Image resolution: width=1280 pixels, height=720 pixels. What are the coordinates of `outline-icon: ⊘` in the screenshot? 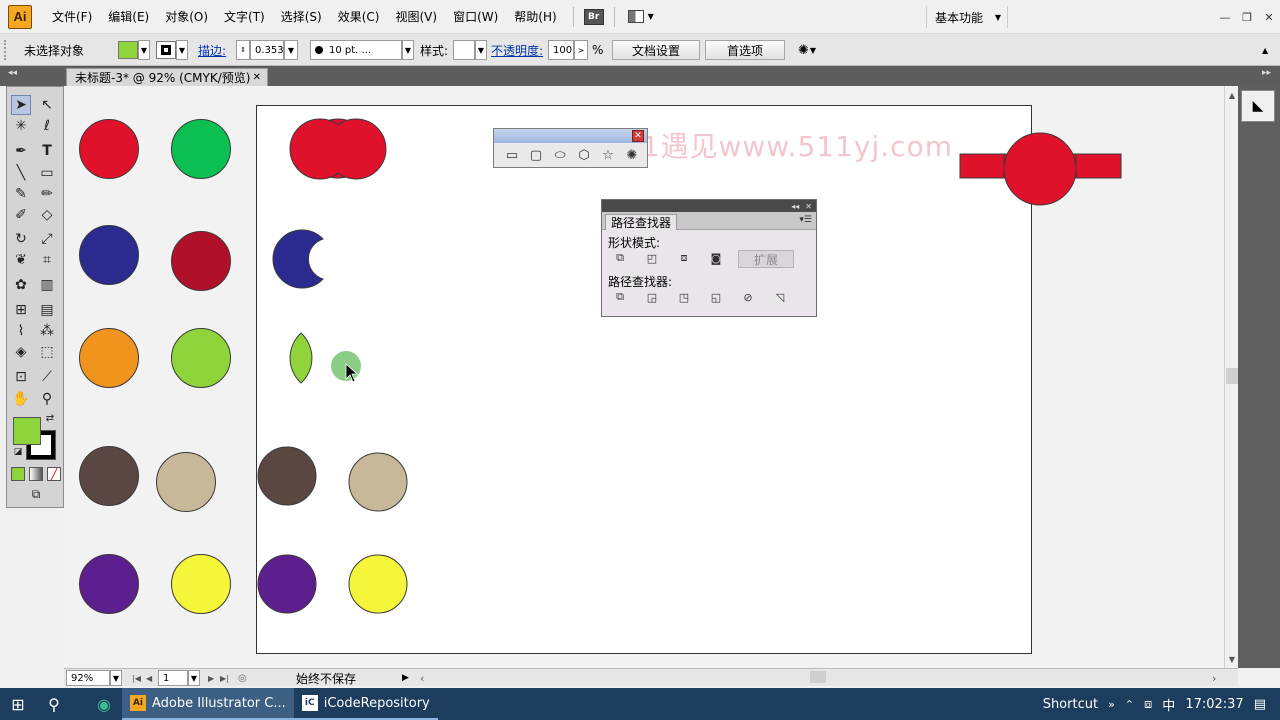 It's located at (748, 297).